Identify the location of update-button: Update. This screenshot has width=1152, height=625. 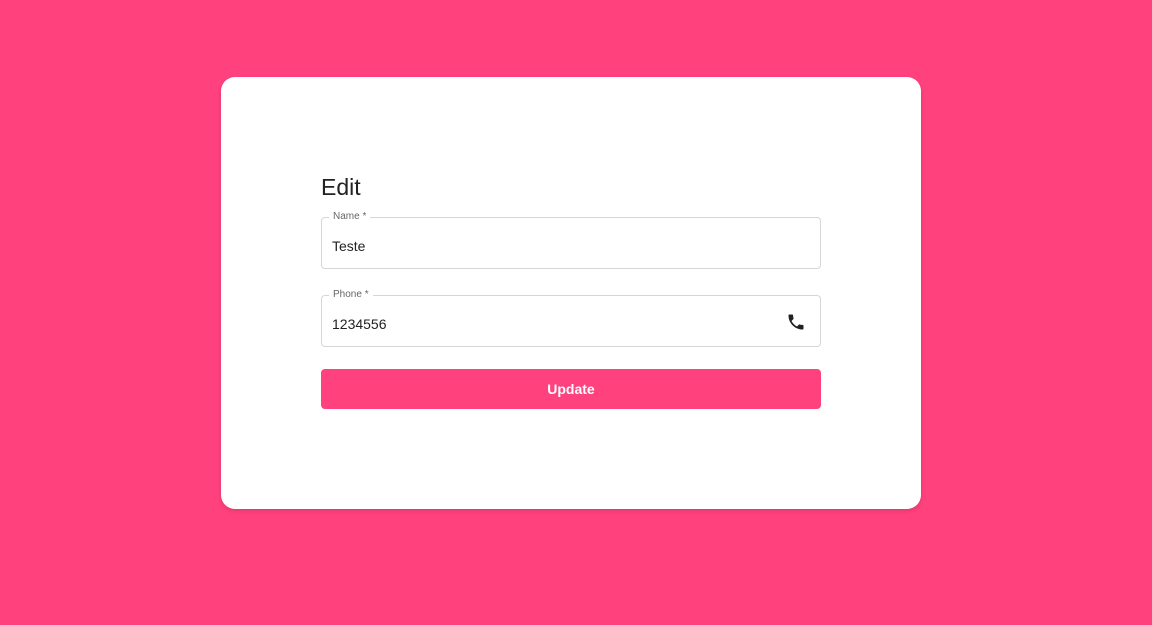
(571, 389).